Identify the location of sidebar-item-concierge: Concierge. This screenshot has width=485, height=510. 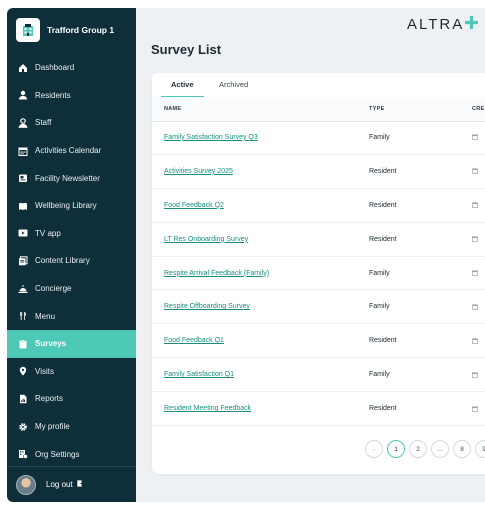
(71, 289).